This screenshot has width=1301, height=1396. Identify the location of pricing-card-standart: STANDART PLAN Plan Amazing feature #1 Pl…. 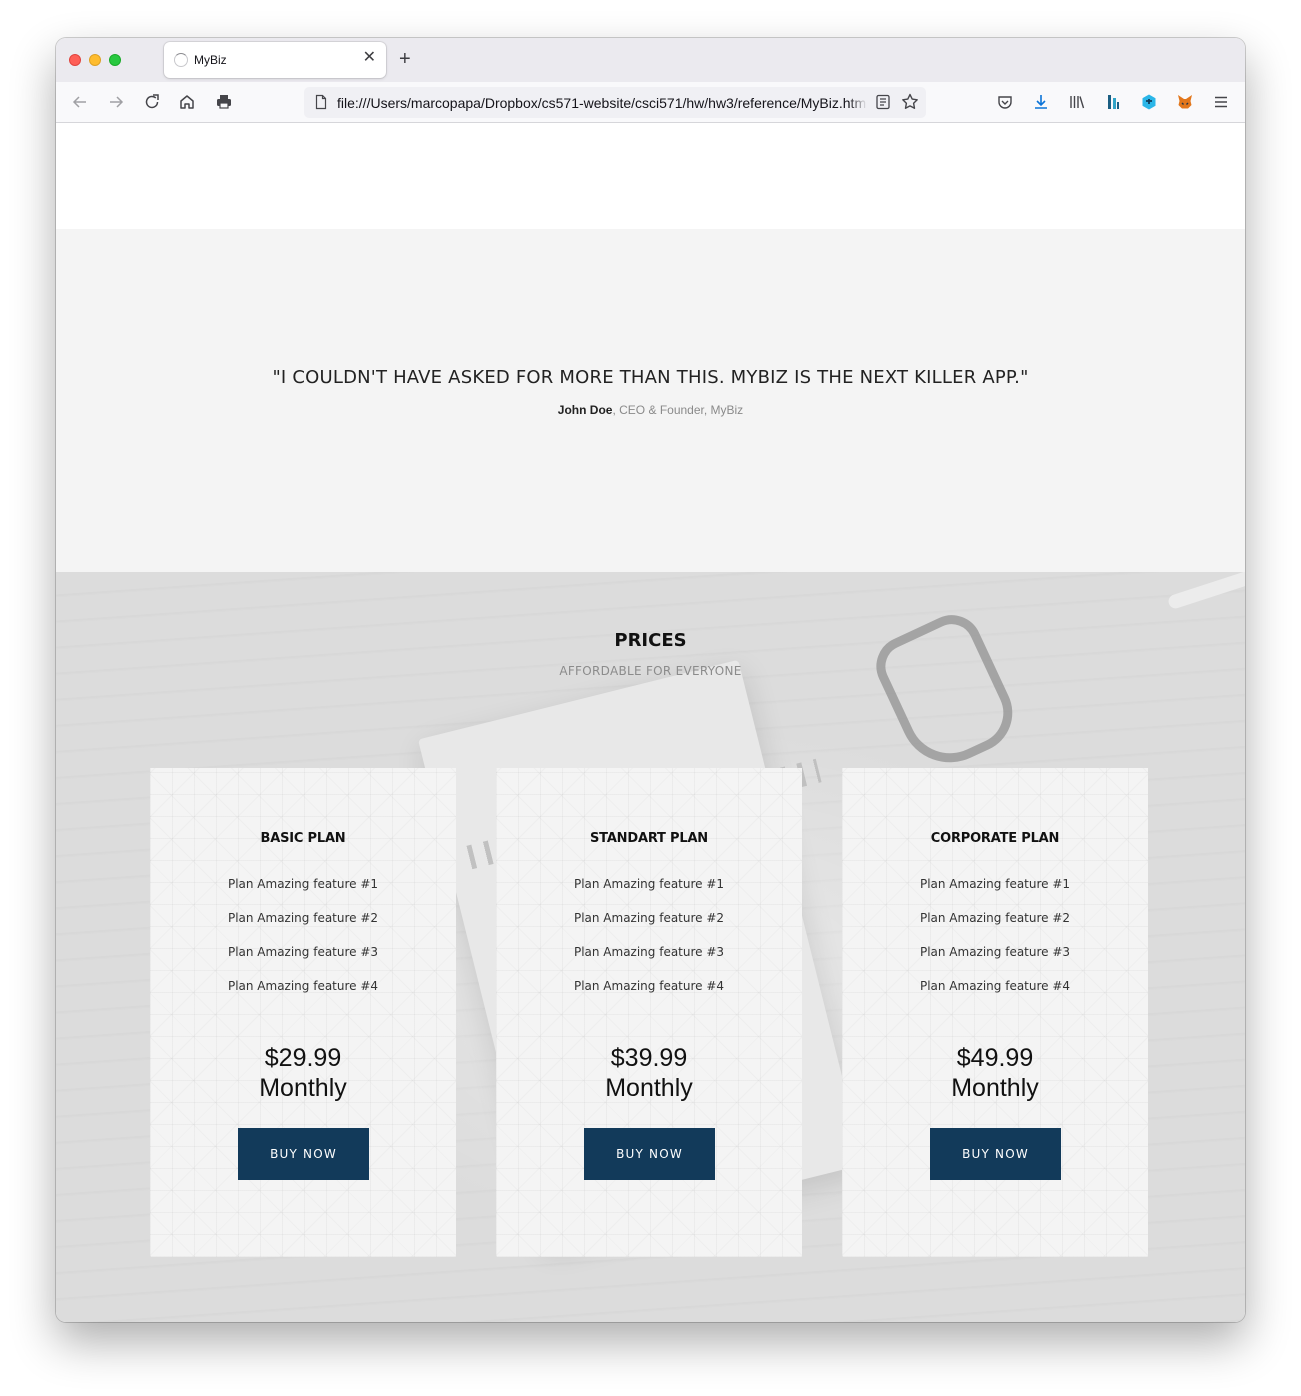
(649, 1012).